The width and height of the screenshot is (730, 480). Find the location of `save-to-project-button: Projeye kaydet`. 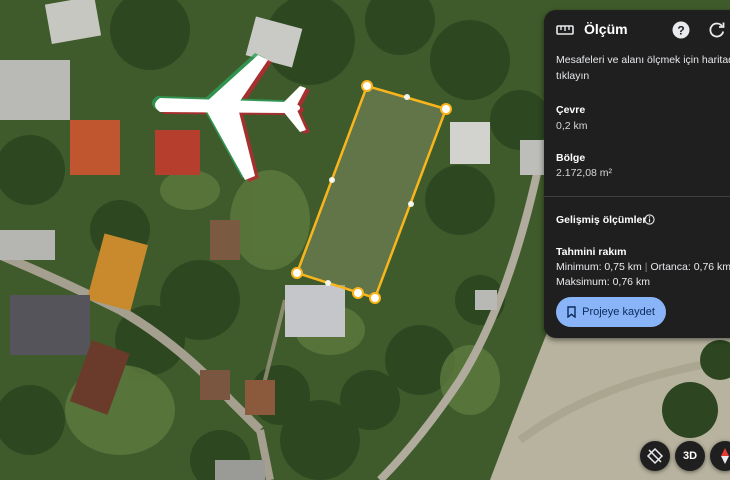

save-to-project-button: Projeye kaydet is located at coordinates (611, 312).